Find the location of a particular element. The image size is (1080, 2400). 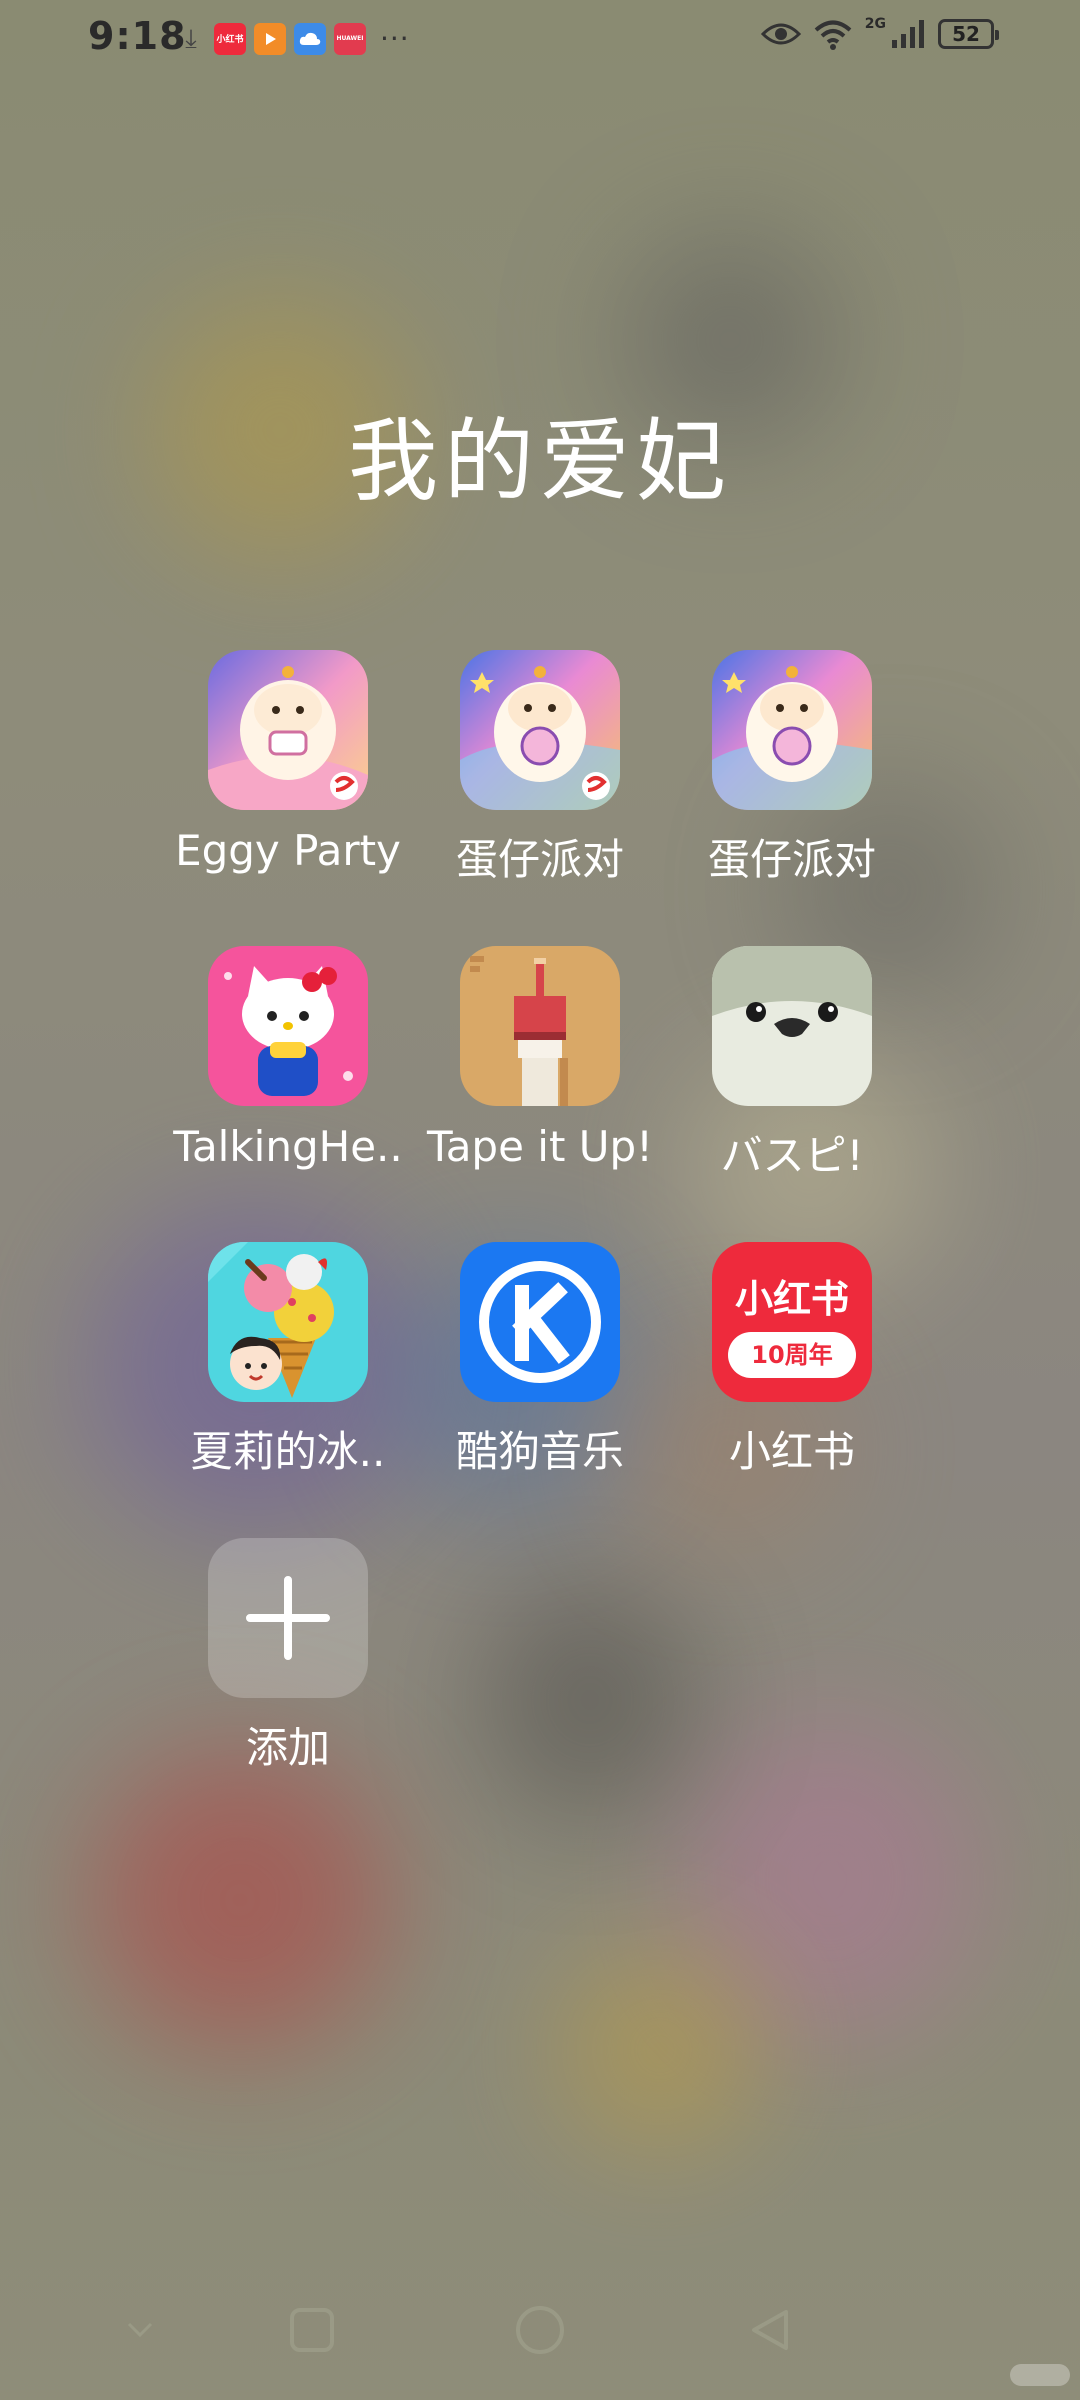

download-icon: ⤓ is located at coordinates (191, 38).